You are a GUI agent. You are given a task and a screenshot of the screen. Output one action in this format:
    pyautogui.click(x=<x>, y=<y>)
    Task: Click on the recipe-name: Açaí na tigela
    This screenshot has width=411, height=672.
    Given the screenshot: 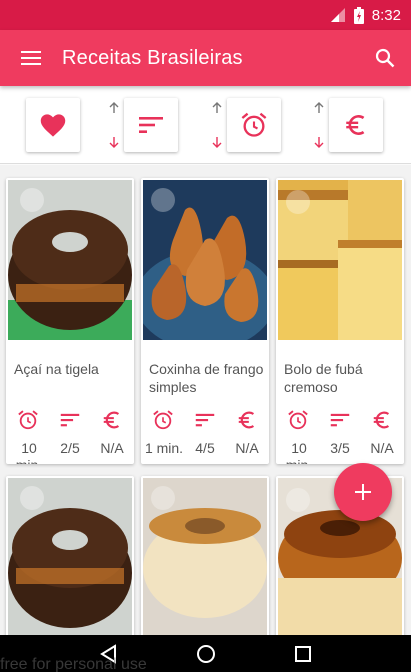 What is the action you would take?
    pyautogui.click(x=56, y=369)
    